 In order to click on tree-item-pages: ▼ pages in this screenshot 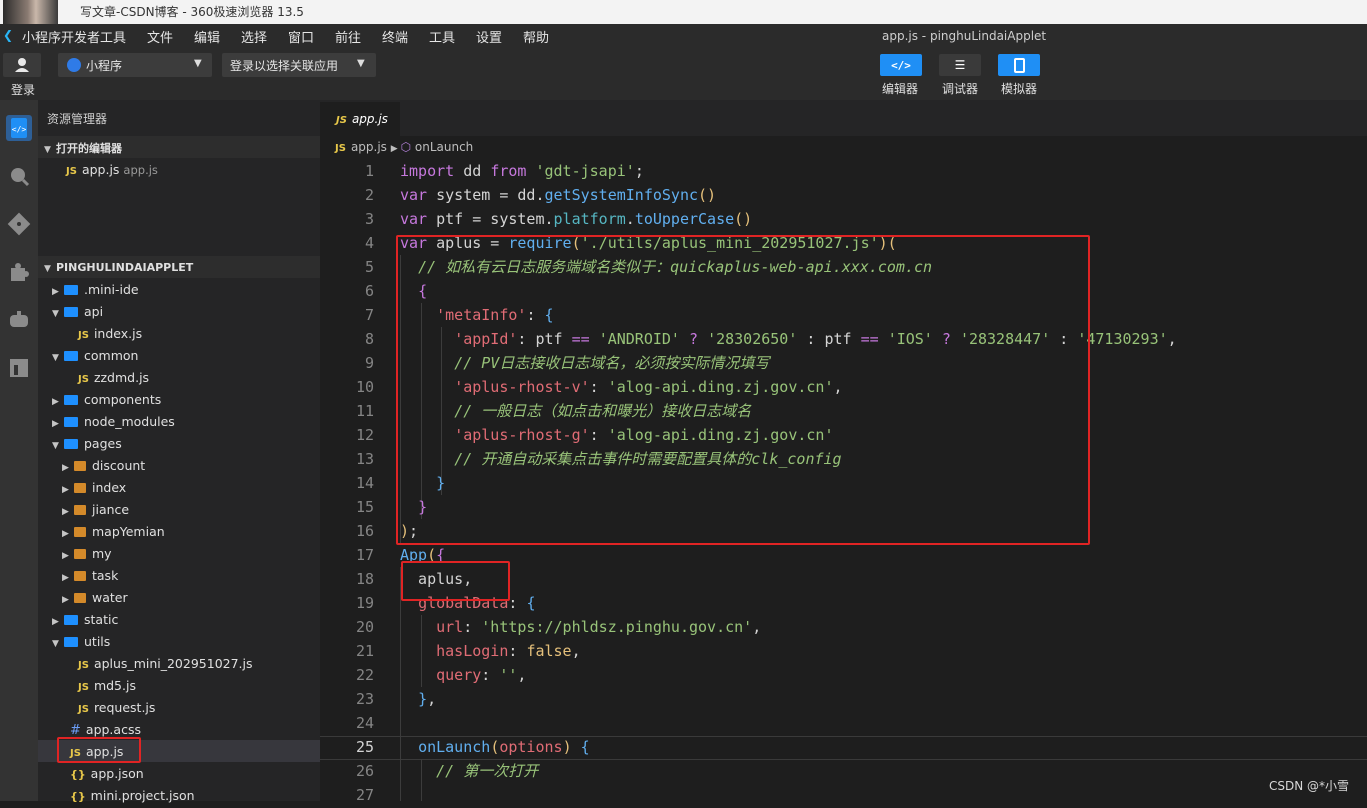, I will do `click(87, 444)`.